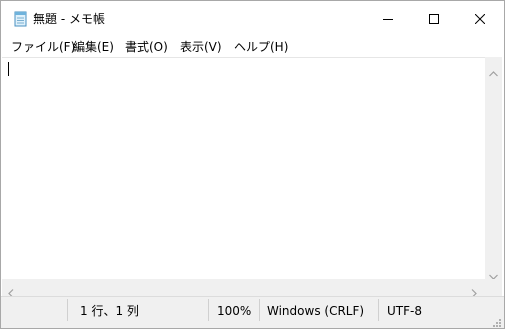 This screenshot has height=329, width=505. What do you see at coordinates (243, 288) in the screenshot?
I see `horizontal-scrollbar` at bounding box center [243, 288].